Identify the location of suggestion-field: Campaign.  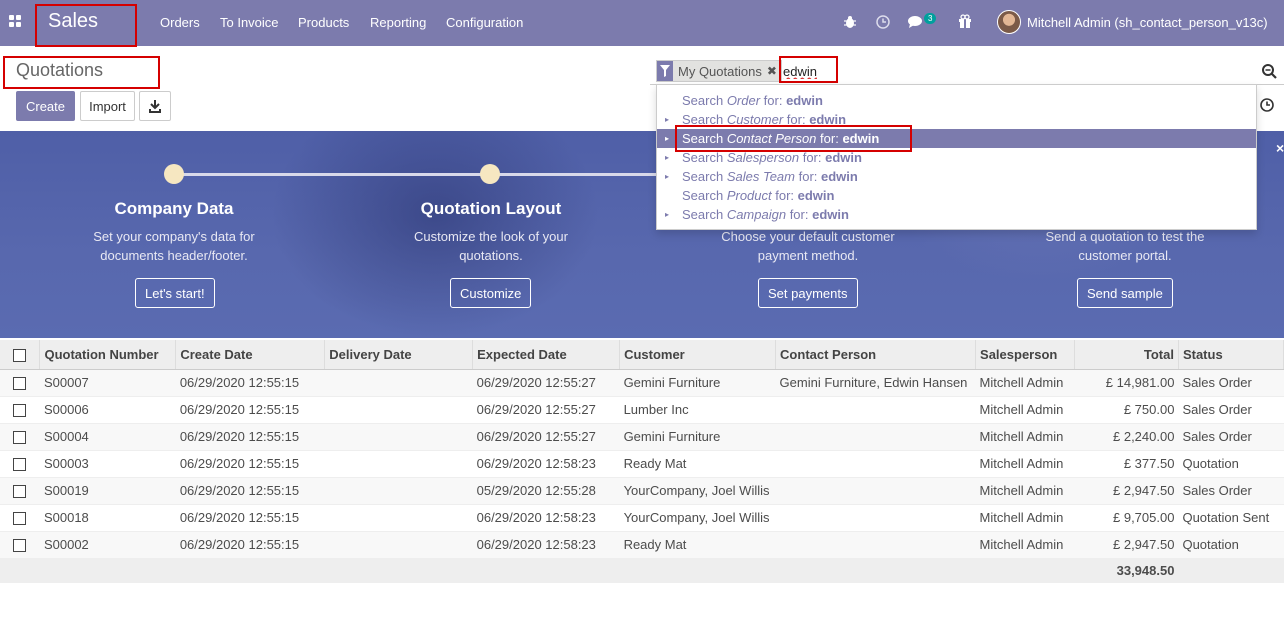
(756, 214).